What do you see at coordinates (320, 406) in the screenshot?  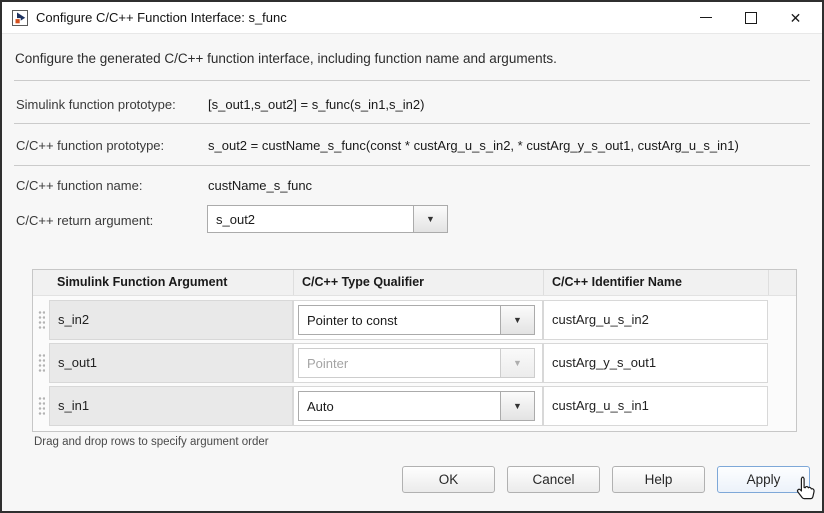 I see `qualifier-value: Auto` at bounding box center [320, 406].